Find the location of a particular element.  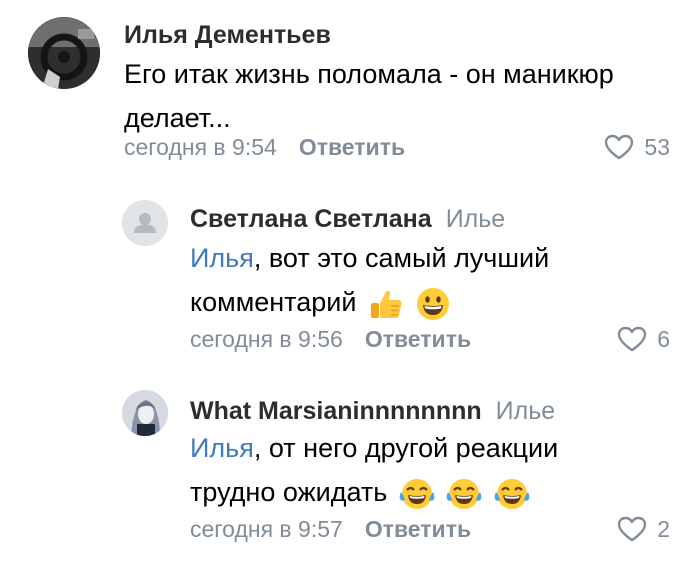

comment-meta: сегодня в 9:57 Ответить is located at coordinates (330, 529).